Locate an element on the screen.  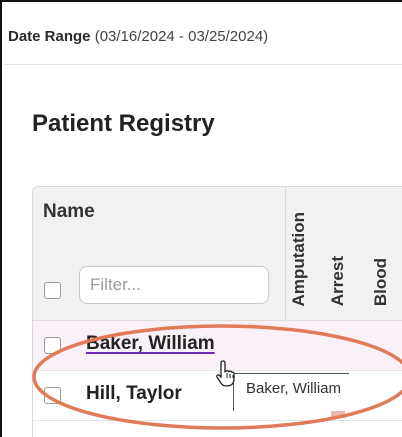
hand-cursor-icon is located at coordinates (225, 373).